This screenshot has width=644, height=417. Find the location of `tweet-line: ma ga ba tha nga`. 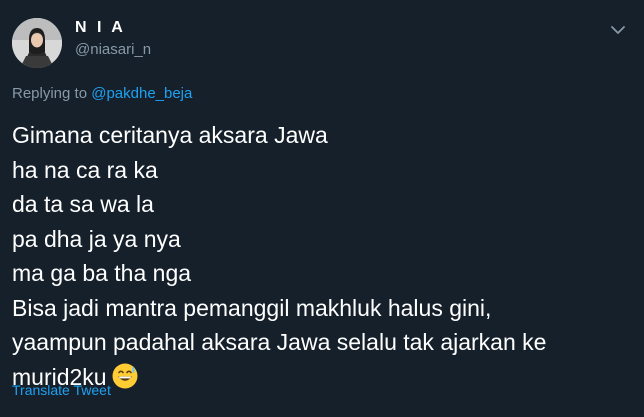

tweet-line: ma ga ba tha nga is located at coordinates (102, 273).